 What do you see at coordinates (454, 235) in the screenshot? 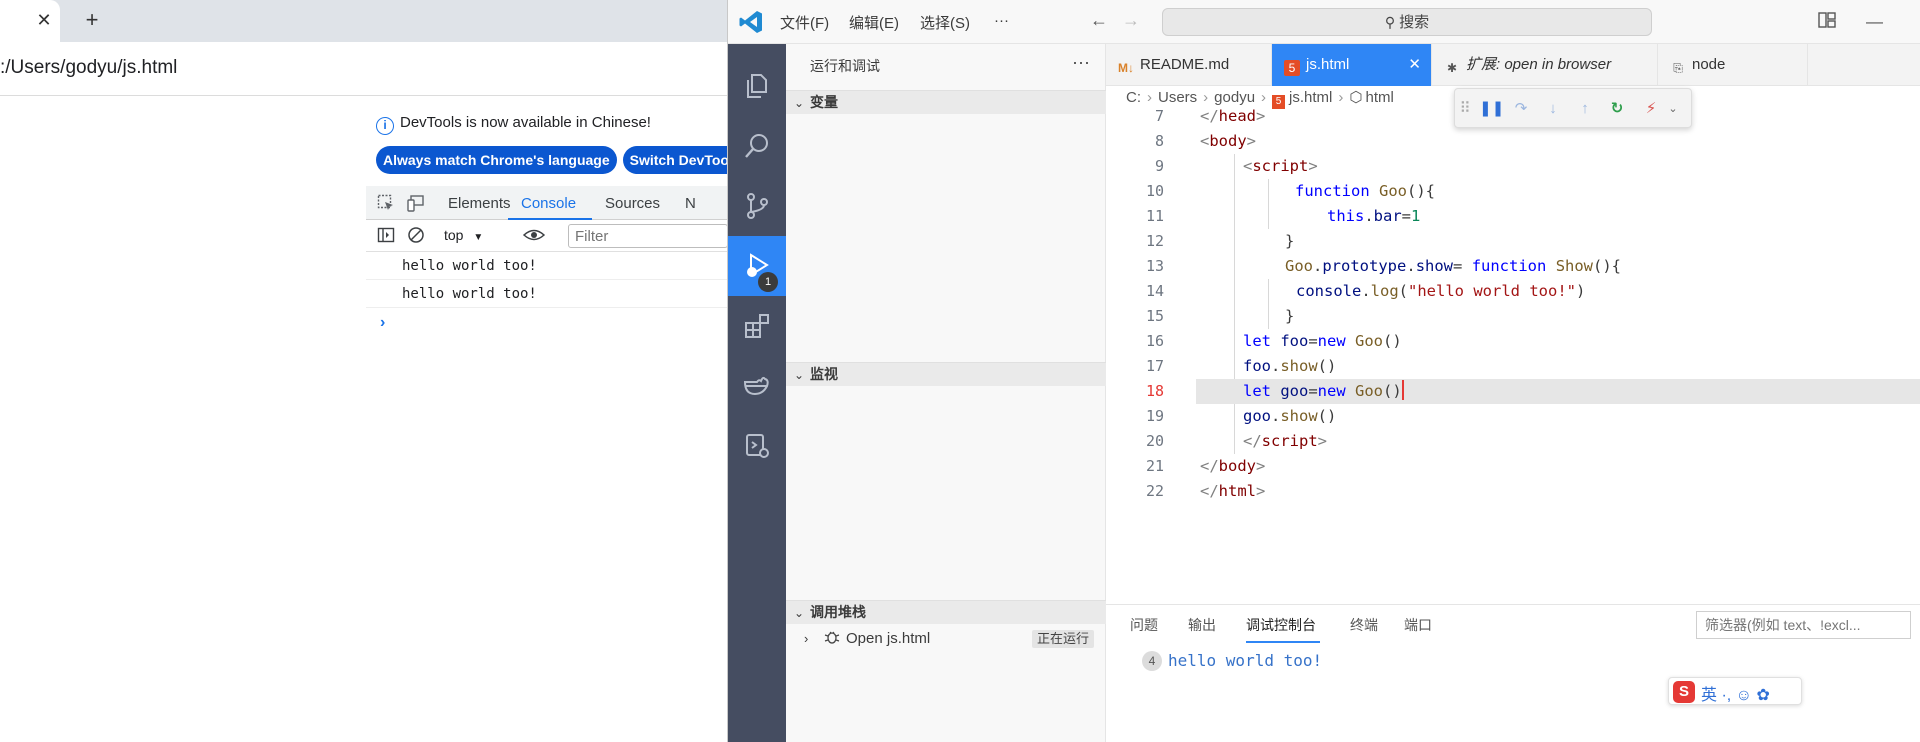
I see `context-value: top` at bounding box center [454, 235].